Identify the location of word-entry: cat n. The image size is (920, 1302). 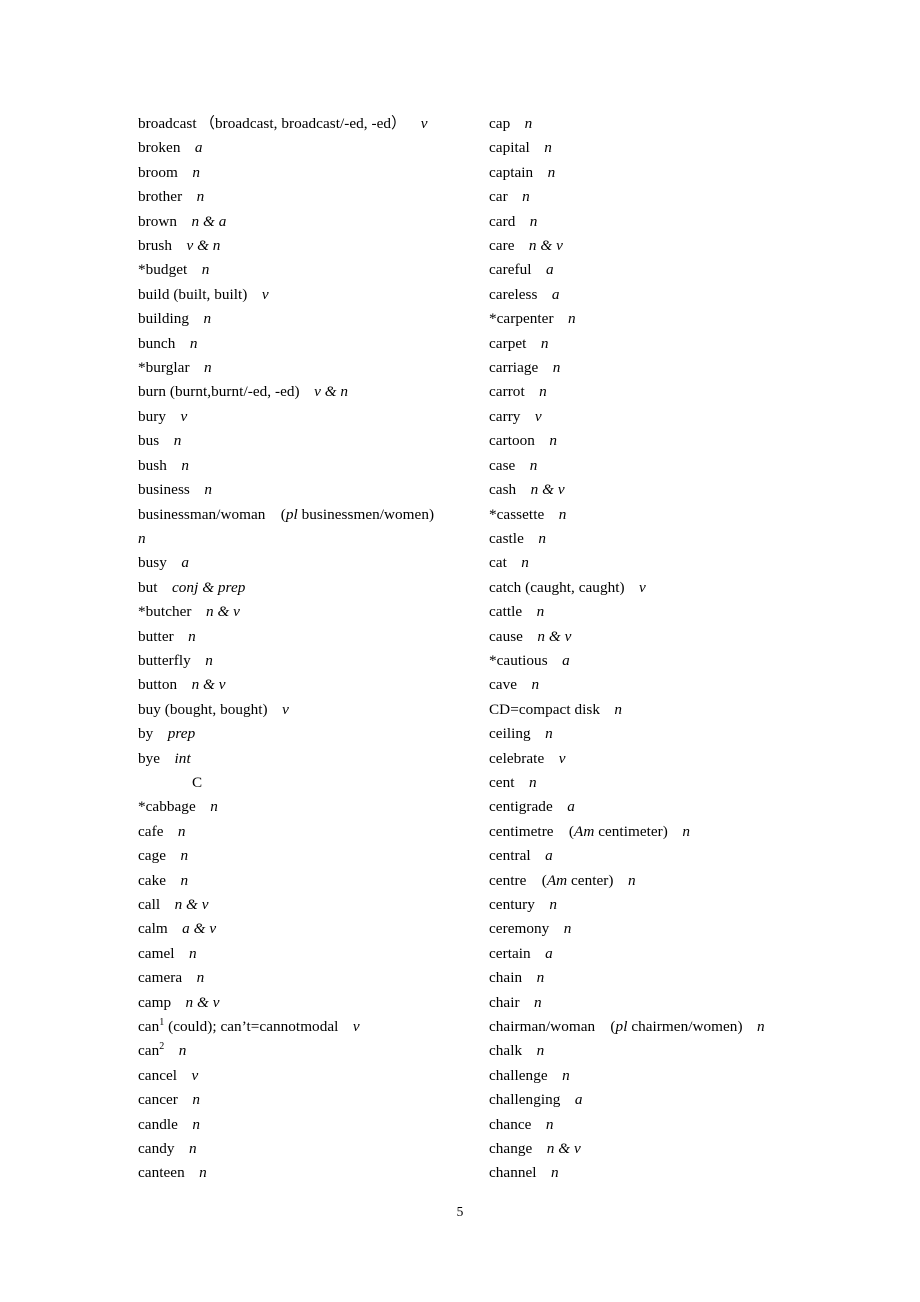
(664, 563).